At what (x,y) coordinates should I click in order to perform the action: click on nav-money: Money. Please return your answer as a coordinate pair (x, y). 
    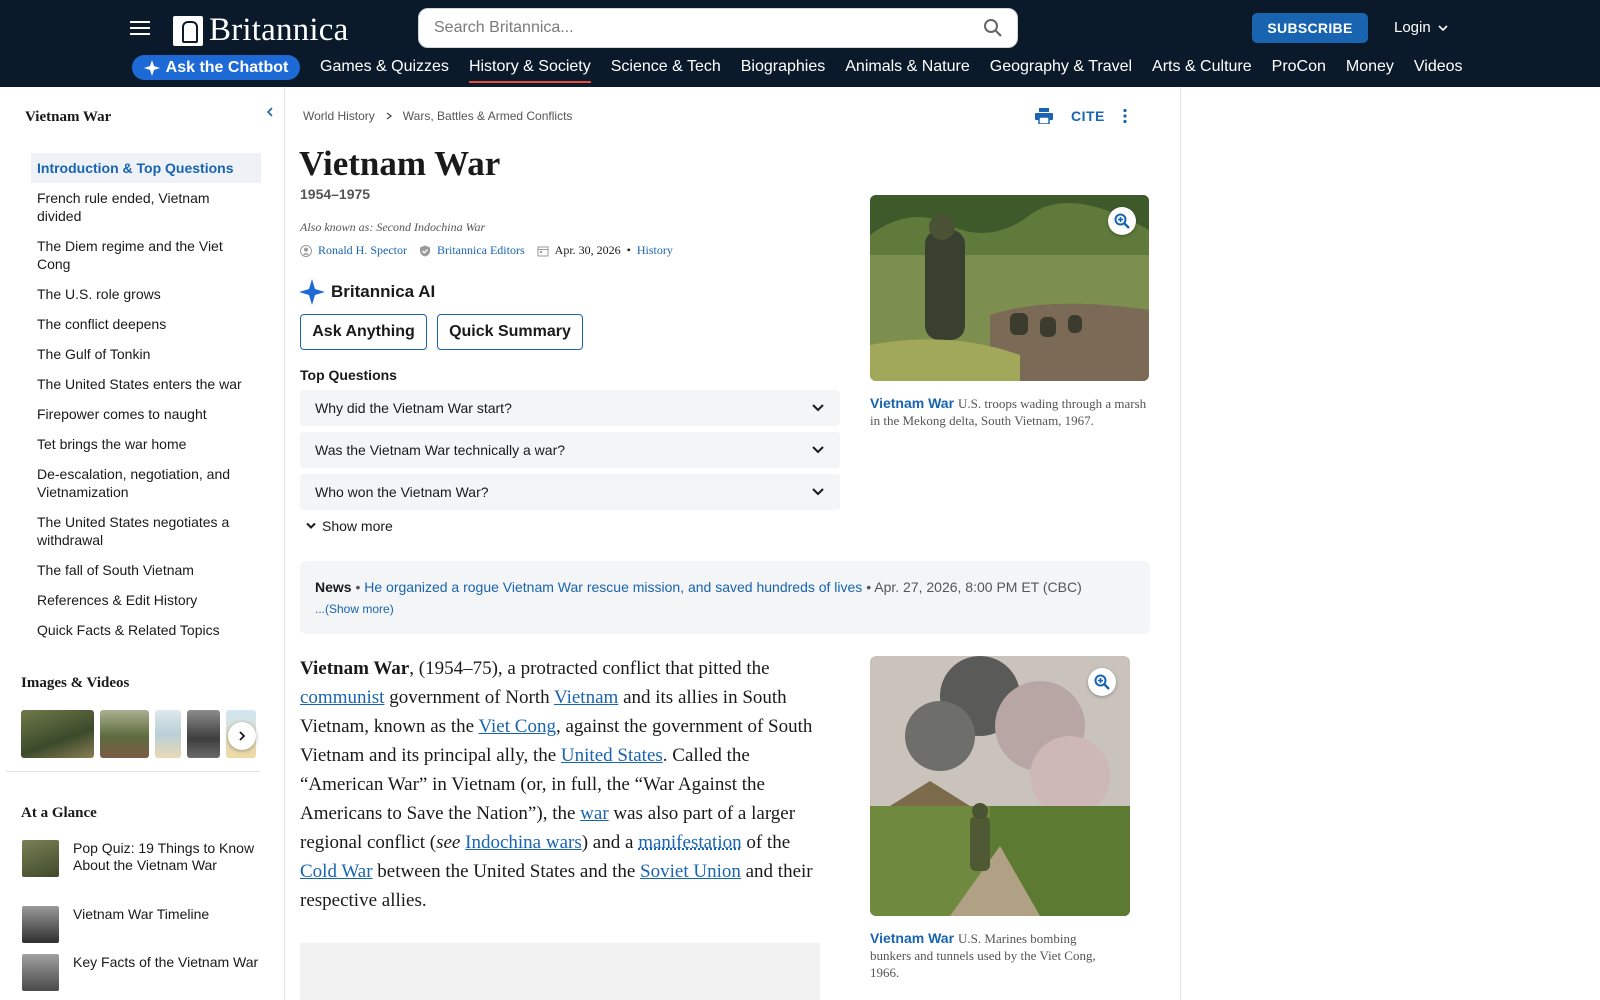
    Looking at the image, I should click on (1370, 70).